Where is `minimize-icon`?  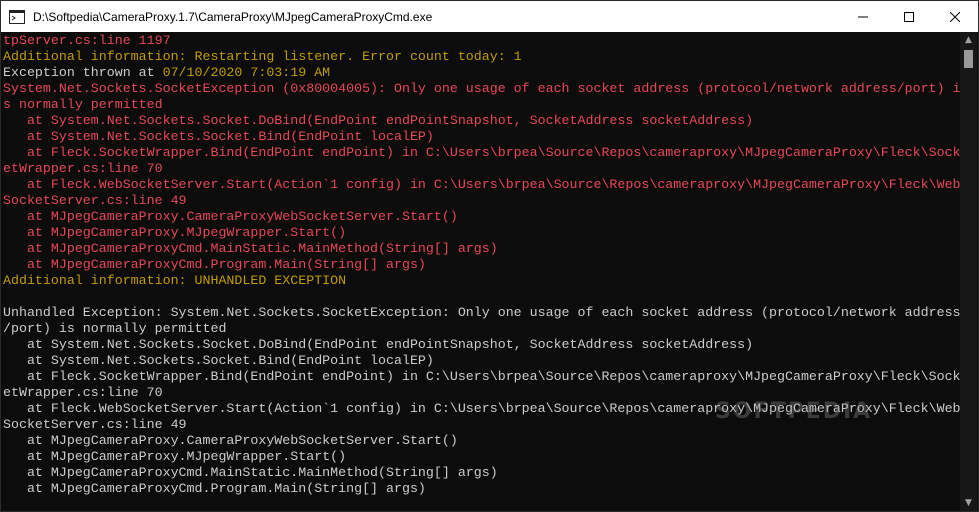 minimize-icon is located at coordinates (863, 16).